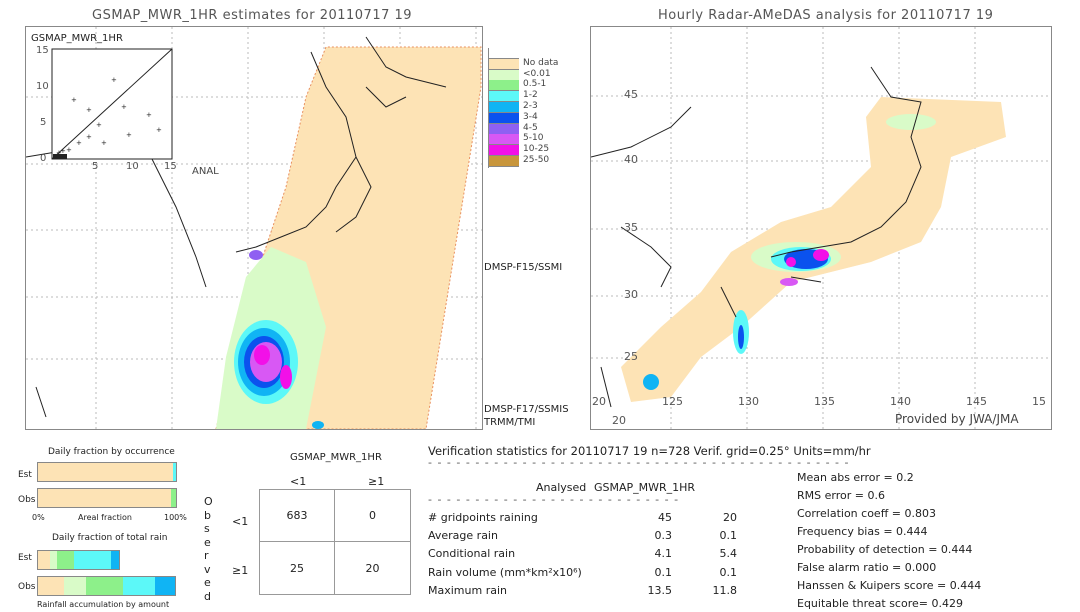  Describe the element at coordinates (505, 572) in the screenshot. I see `stats-row-label: Rain volume (mm*km²x10⁶)` at that location.